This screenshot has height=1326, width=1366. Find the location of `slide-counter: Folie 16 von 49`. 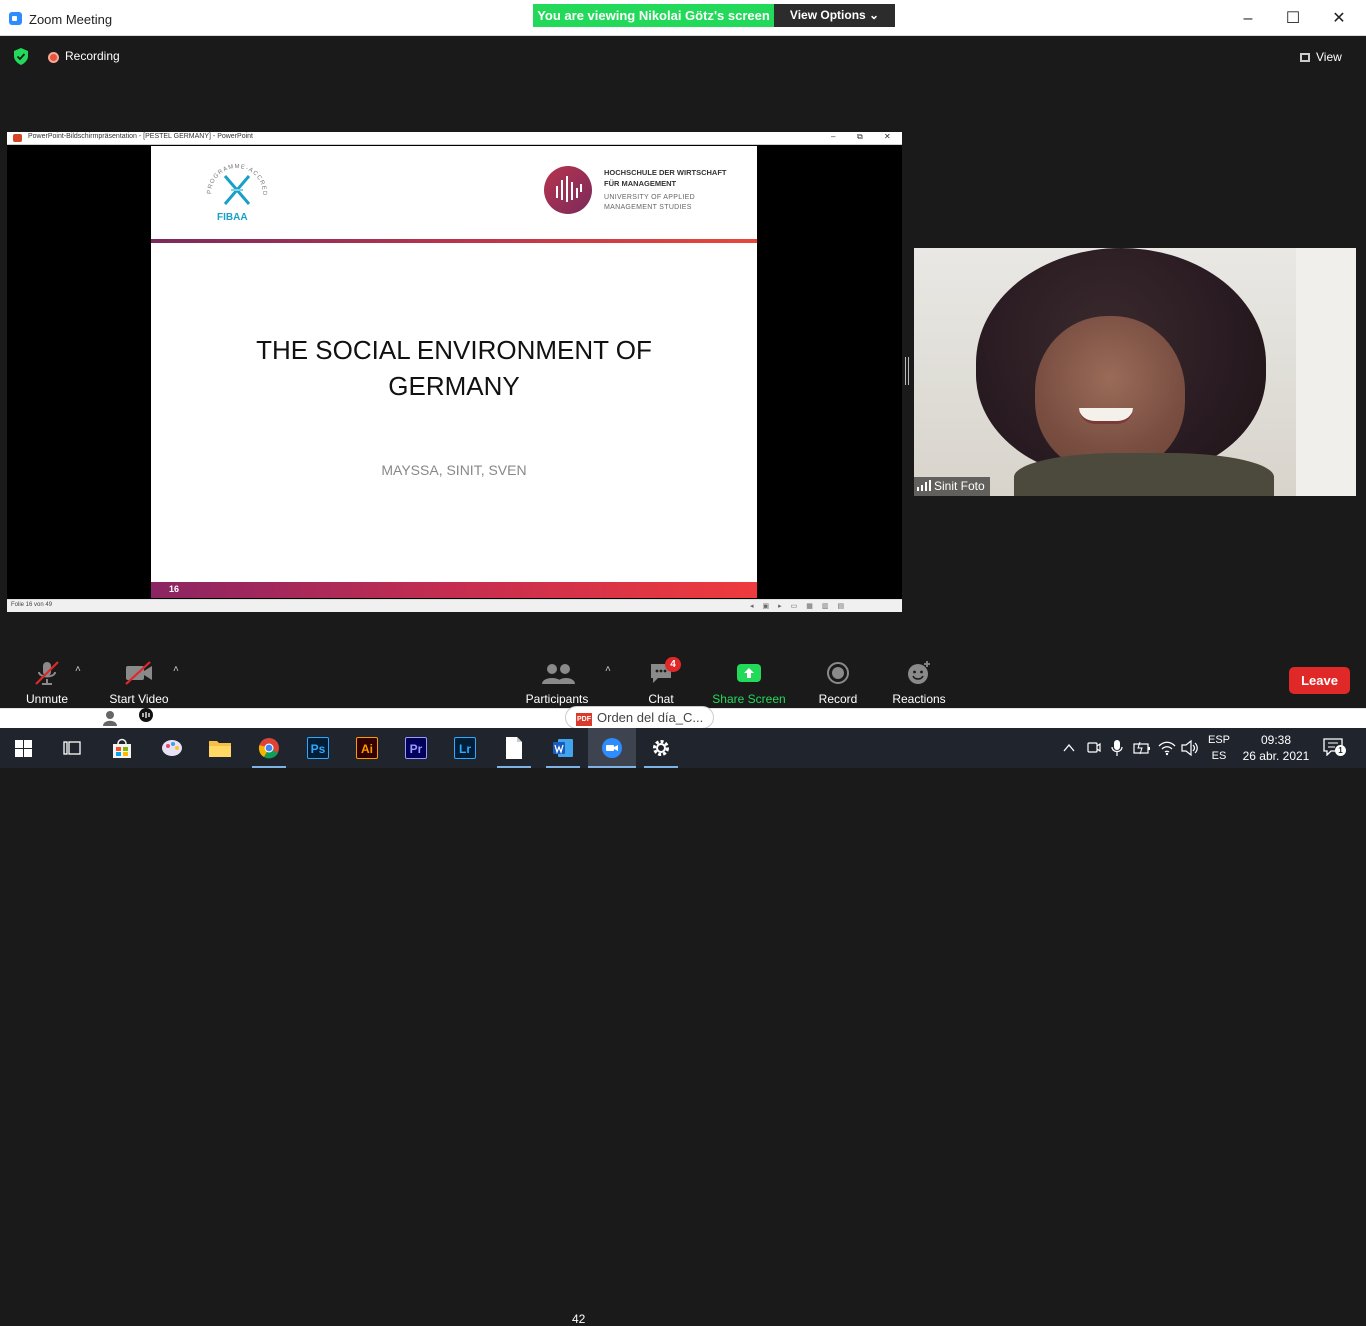

slide-counter: Folie 16 von 49 is located at coordinates (32, 605).